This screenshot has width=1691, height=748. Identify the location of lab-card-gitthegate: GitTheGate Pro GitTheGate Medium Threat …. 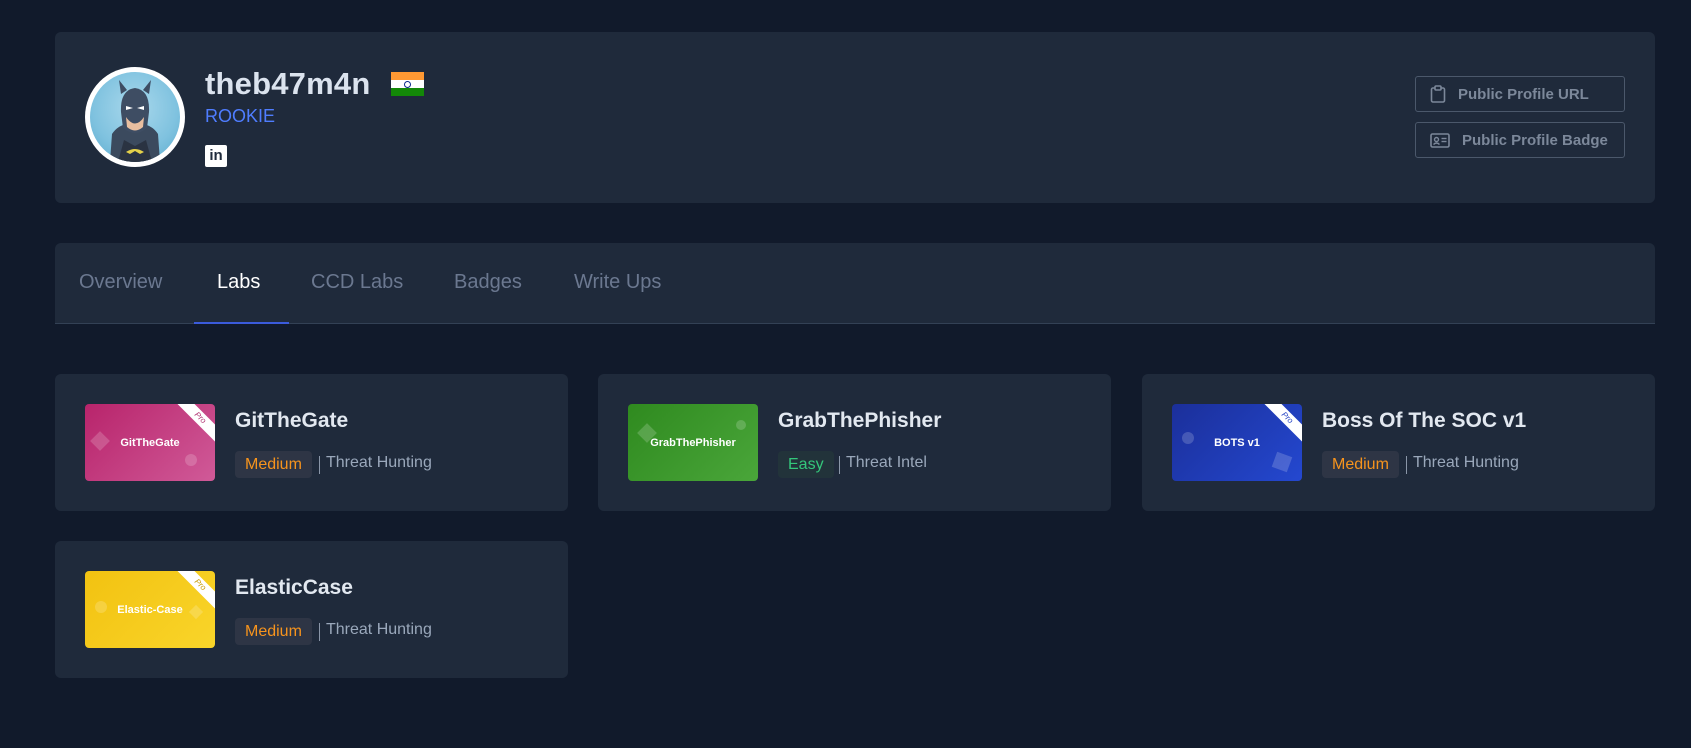
(311, 442).